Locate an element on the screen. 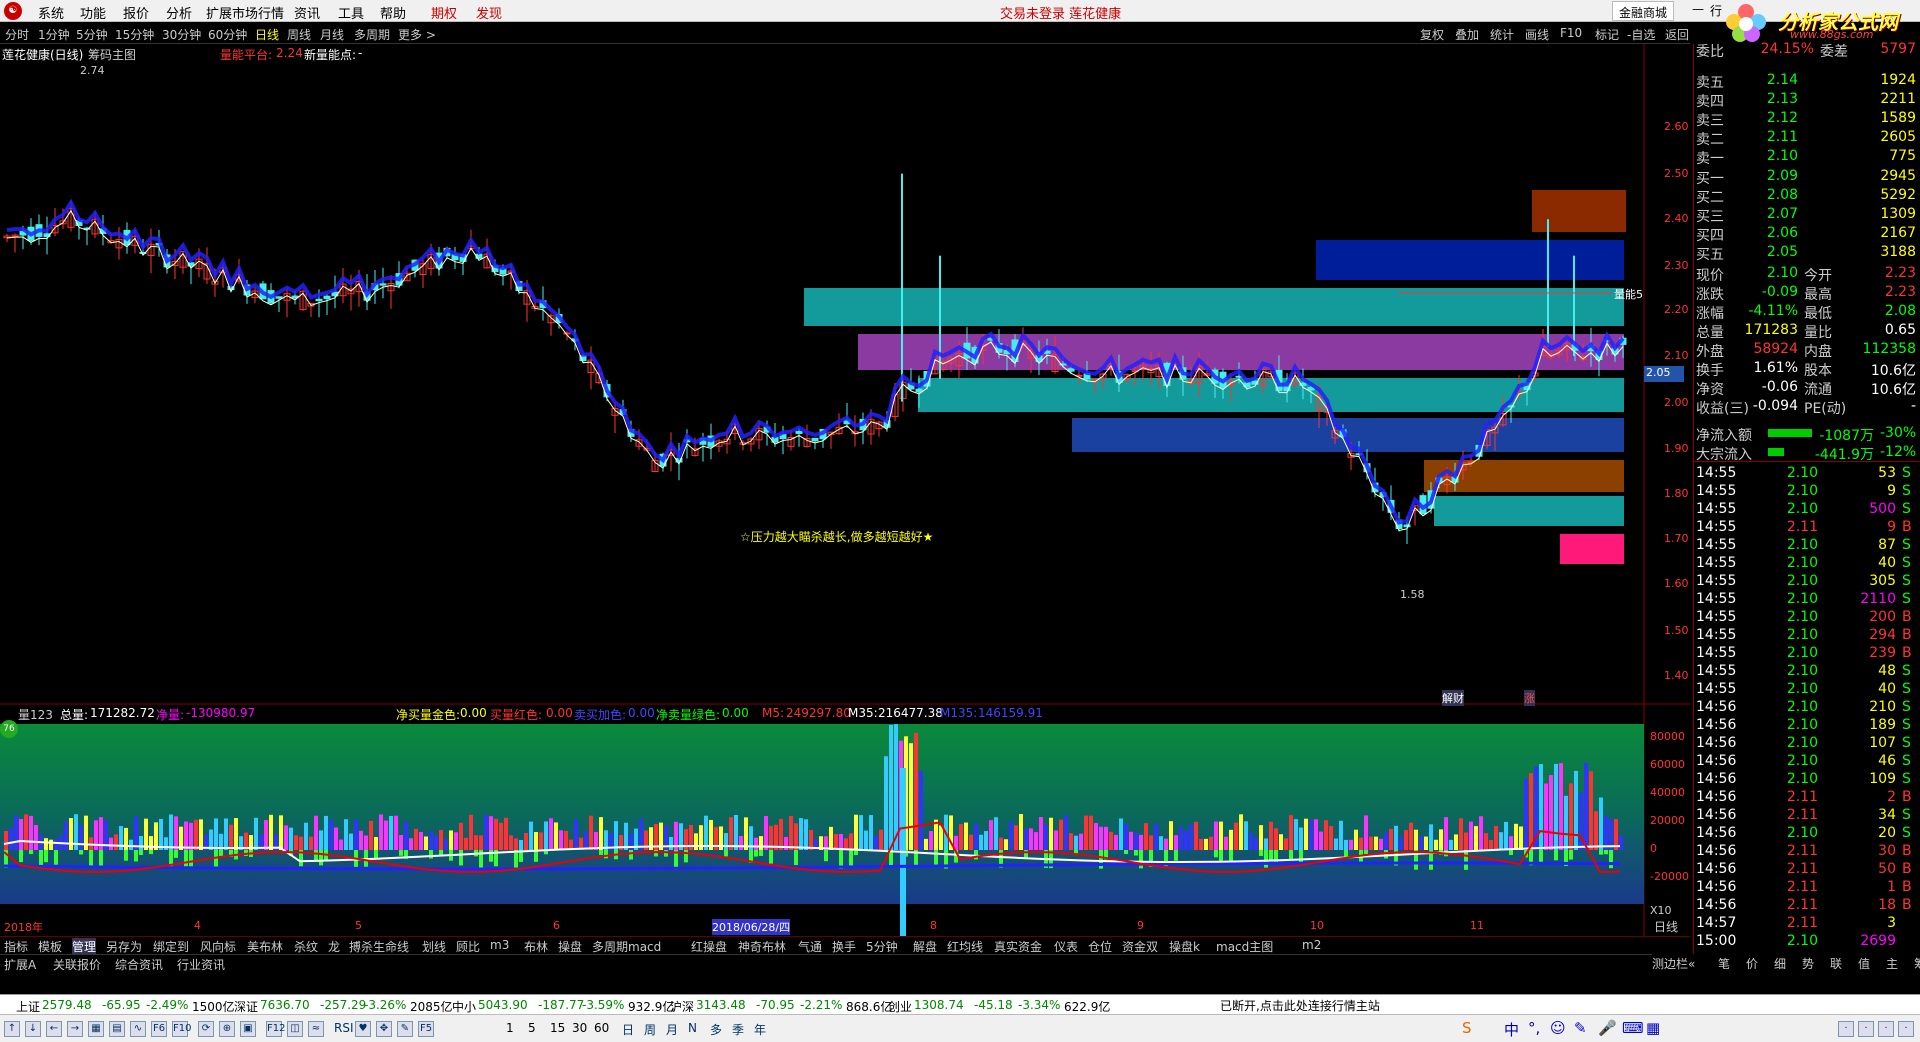  side-tab: 细 is located at coordinates (1780, 963).